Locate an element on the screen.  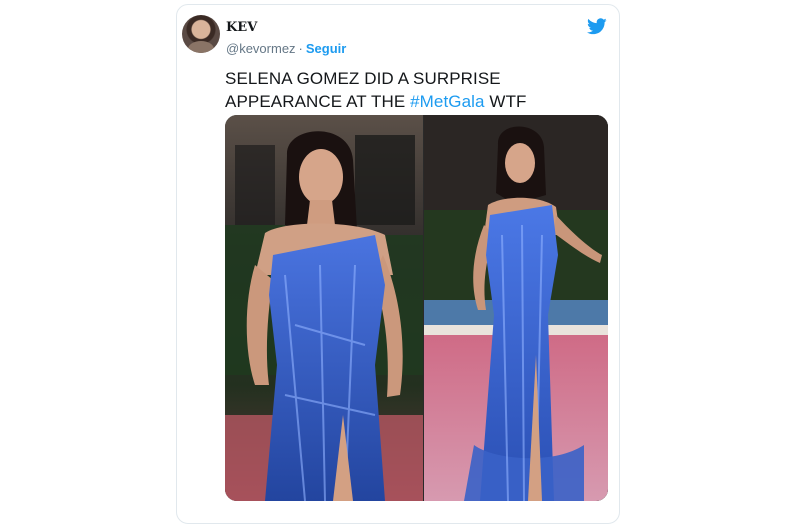
tweet-text-end: WTF is located at coordinates (505, 101).